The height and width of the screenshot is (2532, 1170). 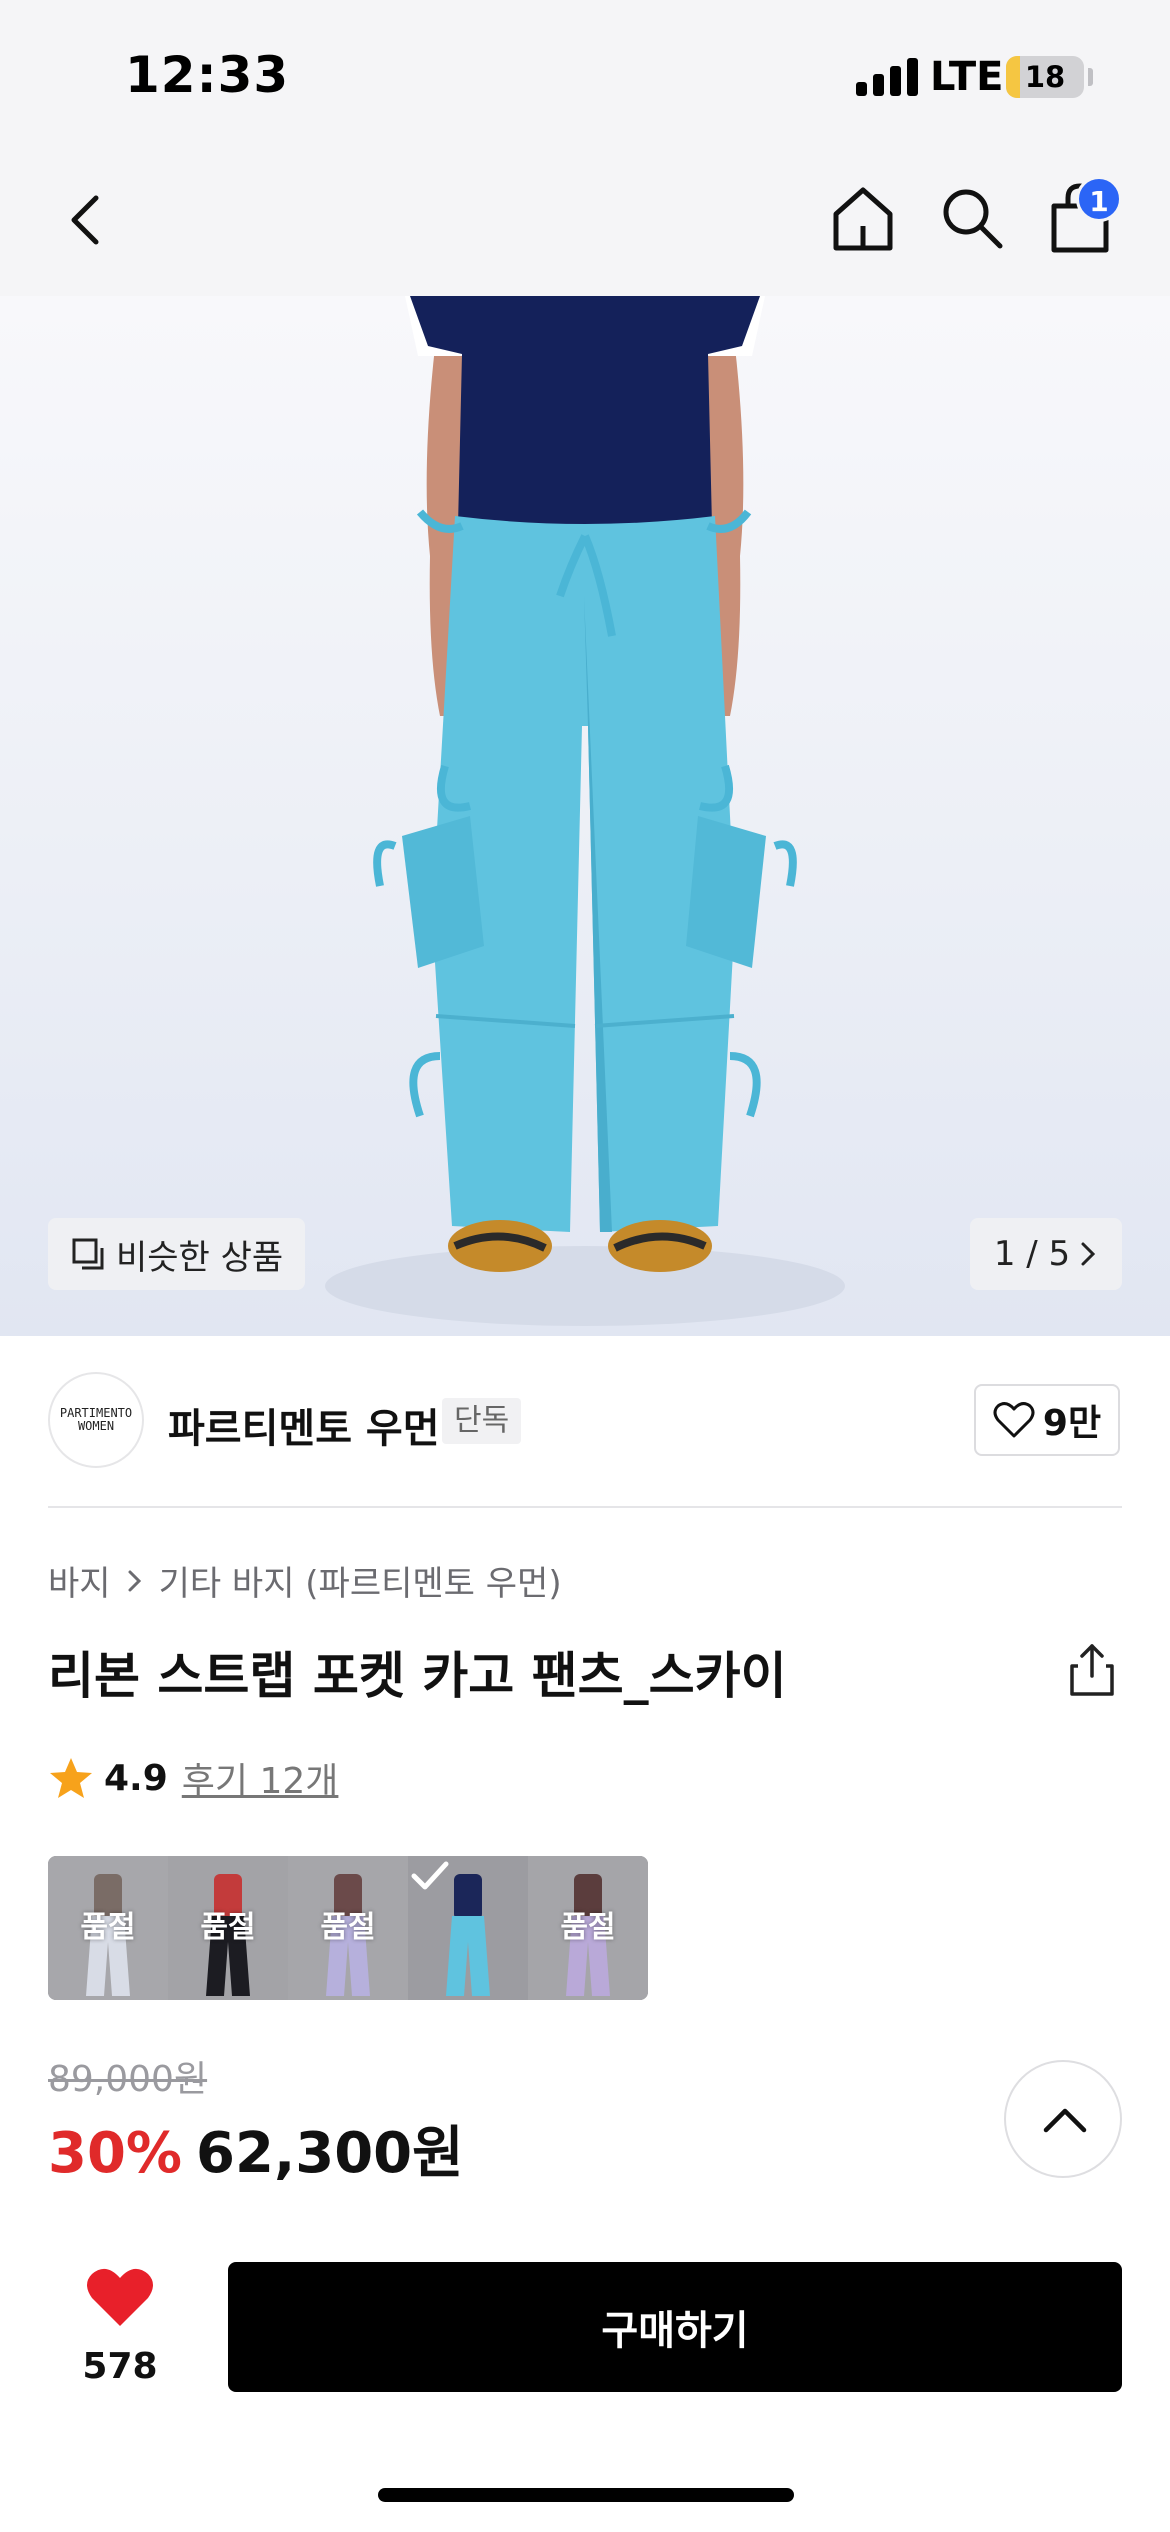 I want to click on rating-value: 4.9, so click(x=136, y=1778).